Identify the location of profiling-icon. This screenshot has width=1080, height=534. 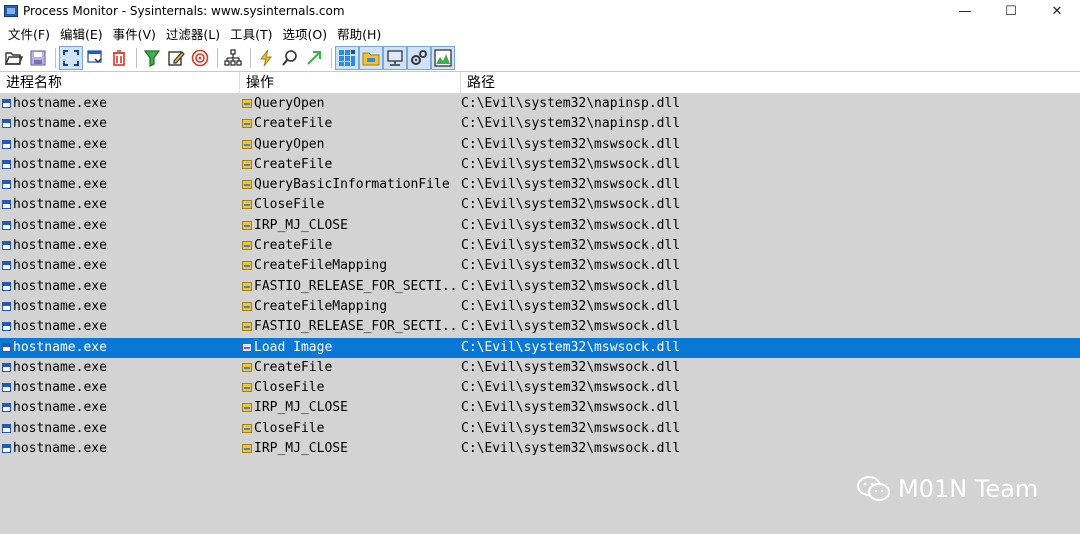
(443, 57).